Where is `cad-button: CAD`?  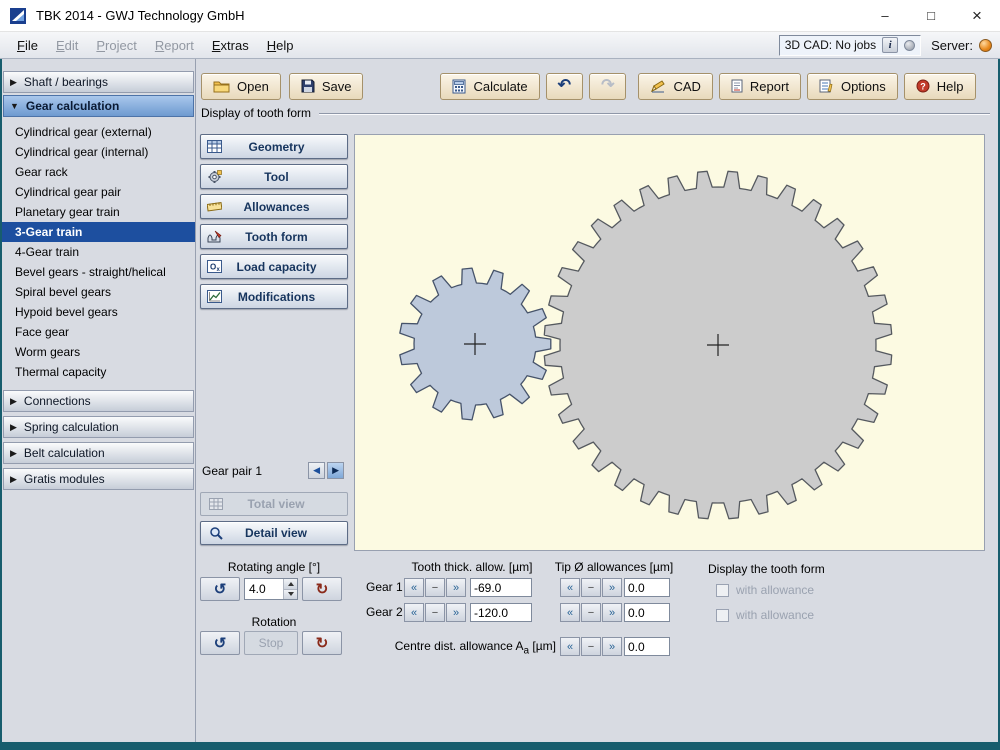 cad-button: CAD is located at coordinates (675, 86).